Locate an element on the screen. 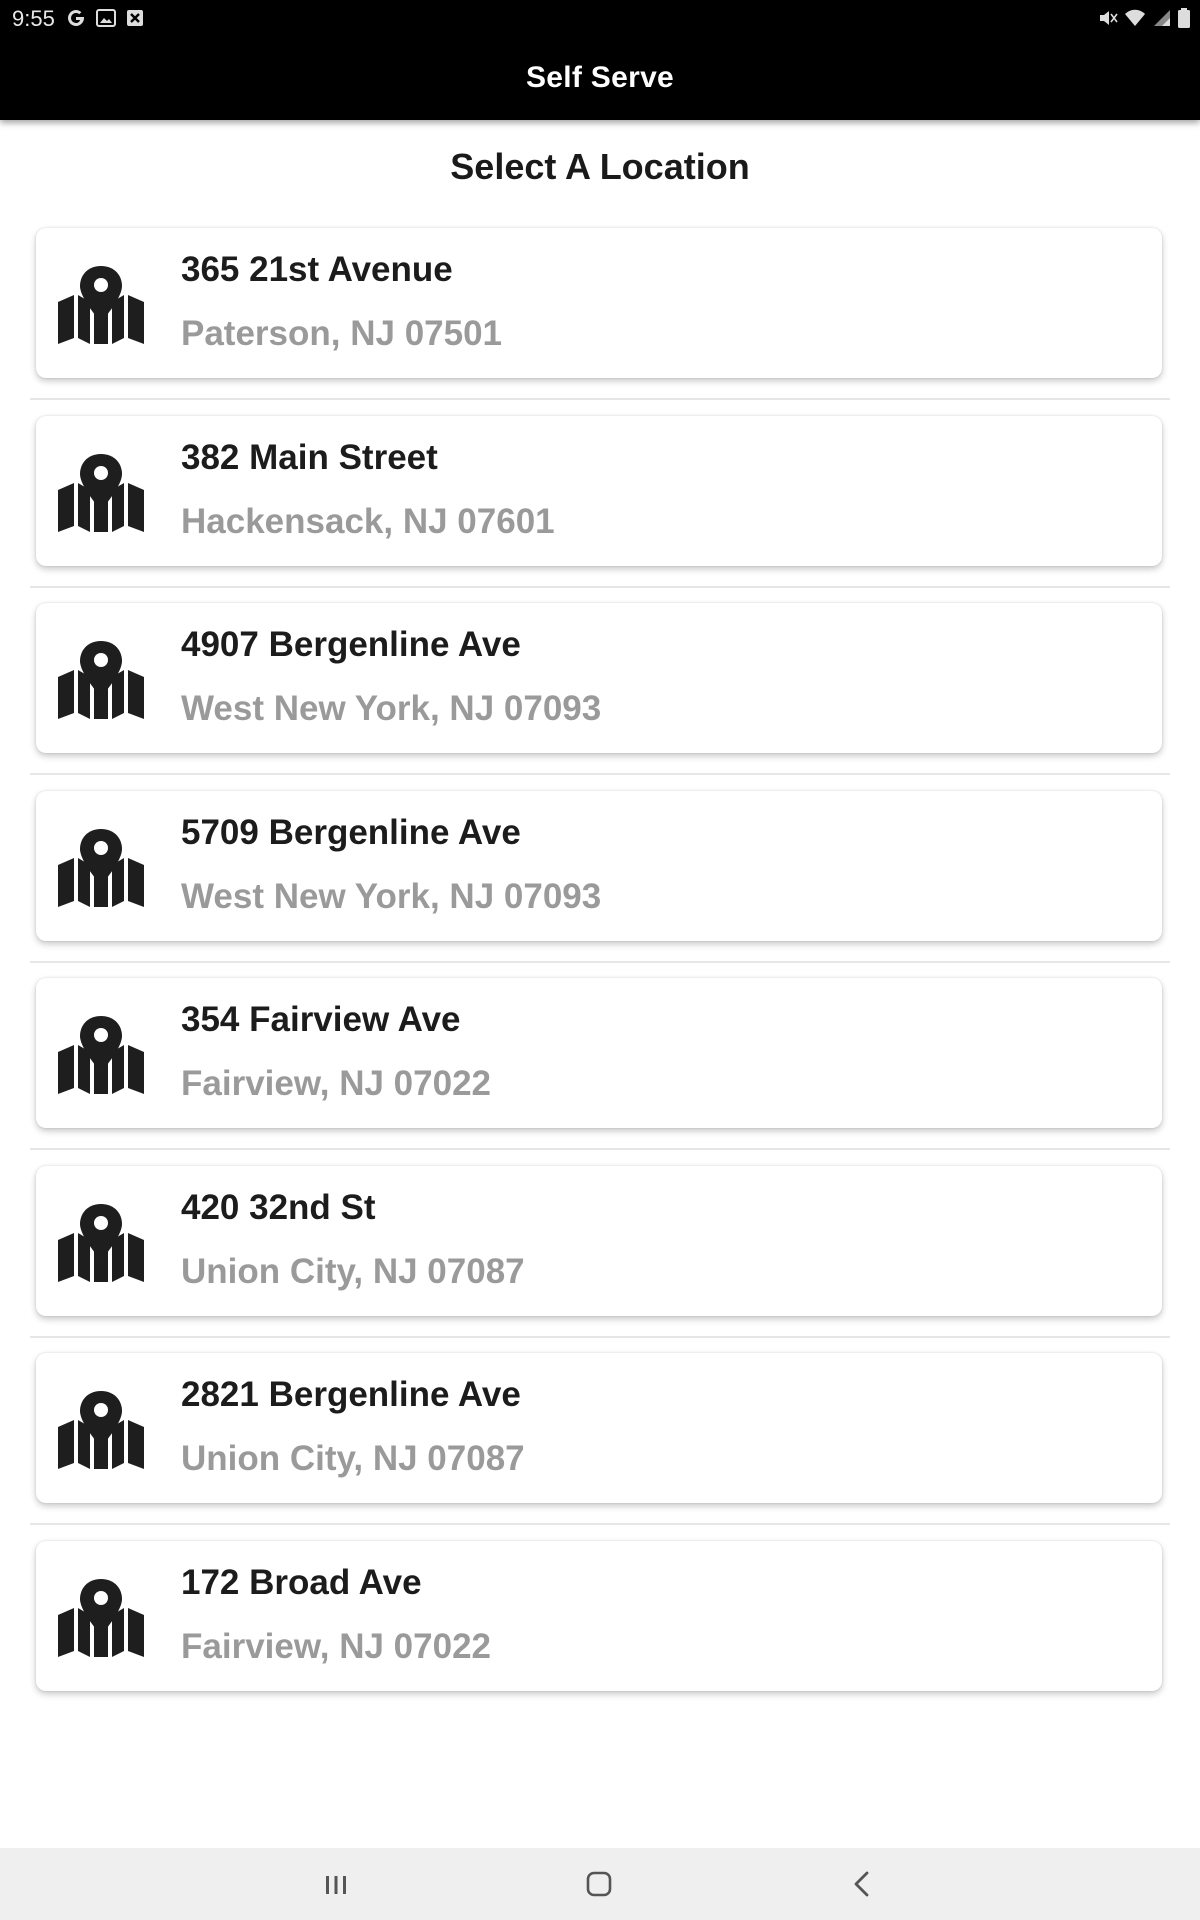 The height and width of the screenshot is (1920, 1200). location-row: 354 Fairview Ave Fairview, NJ 07022 is located at coordinates (600, 1070).